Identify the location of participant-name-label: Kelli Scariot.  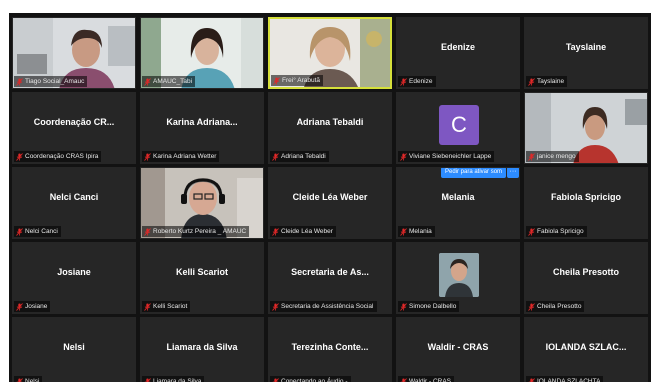
(166, 306).